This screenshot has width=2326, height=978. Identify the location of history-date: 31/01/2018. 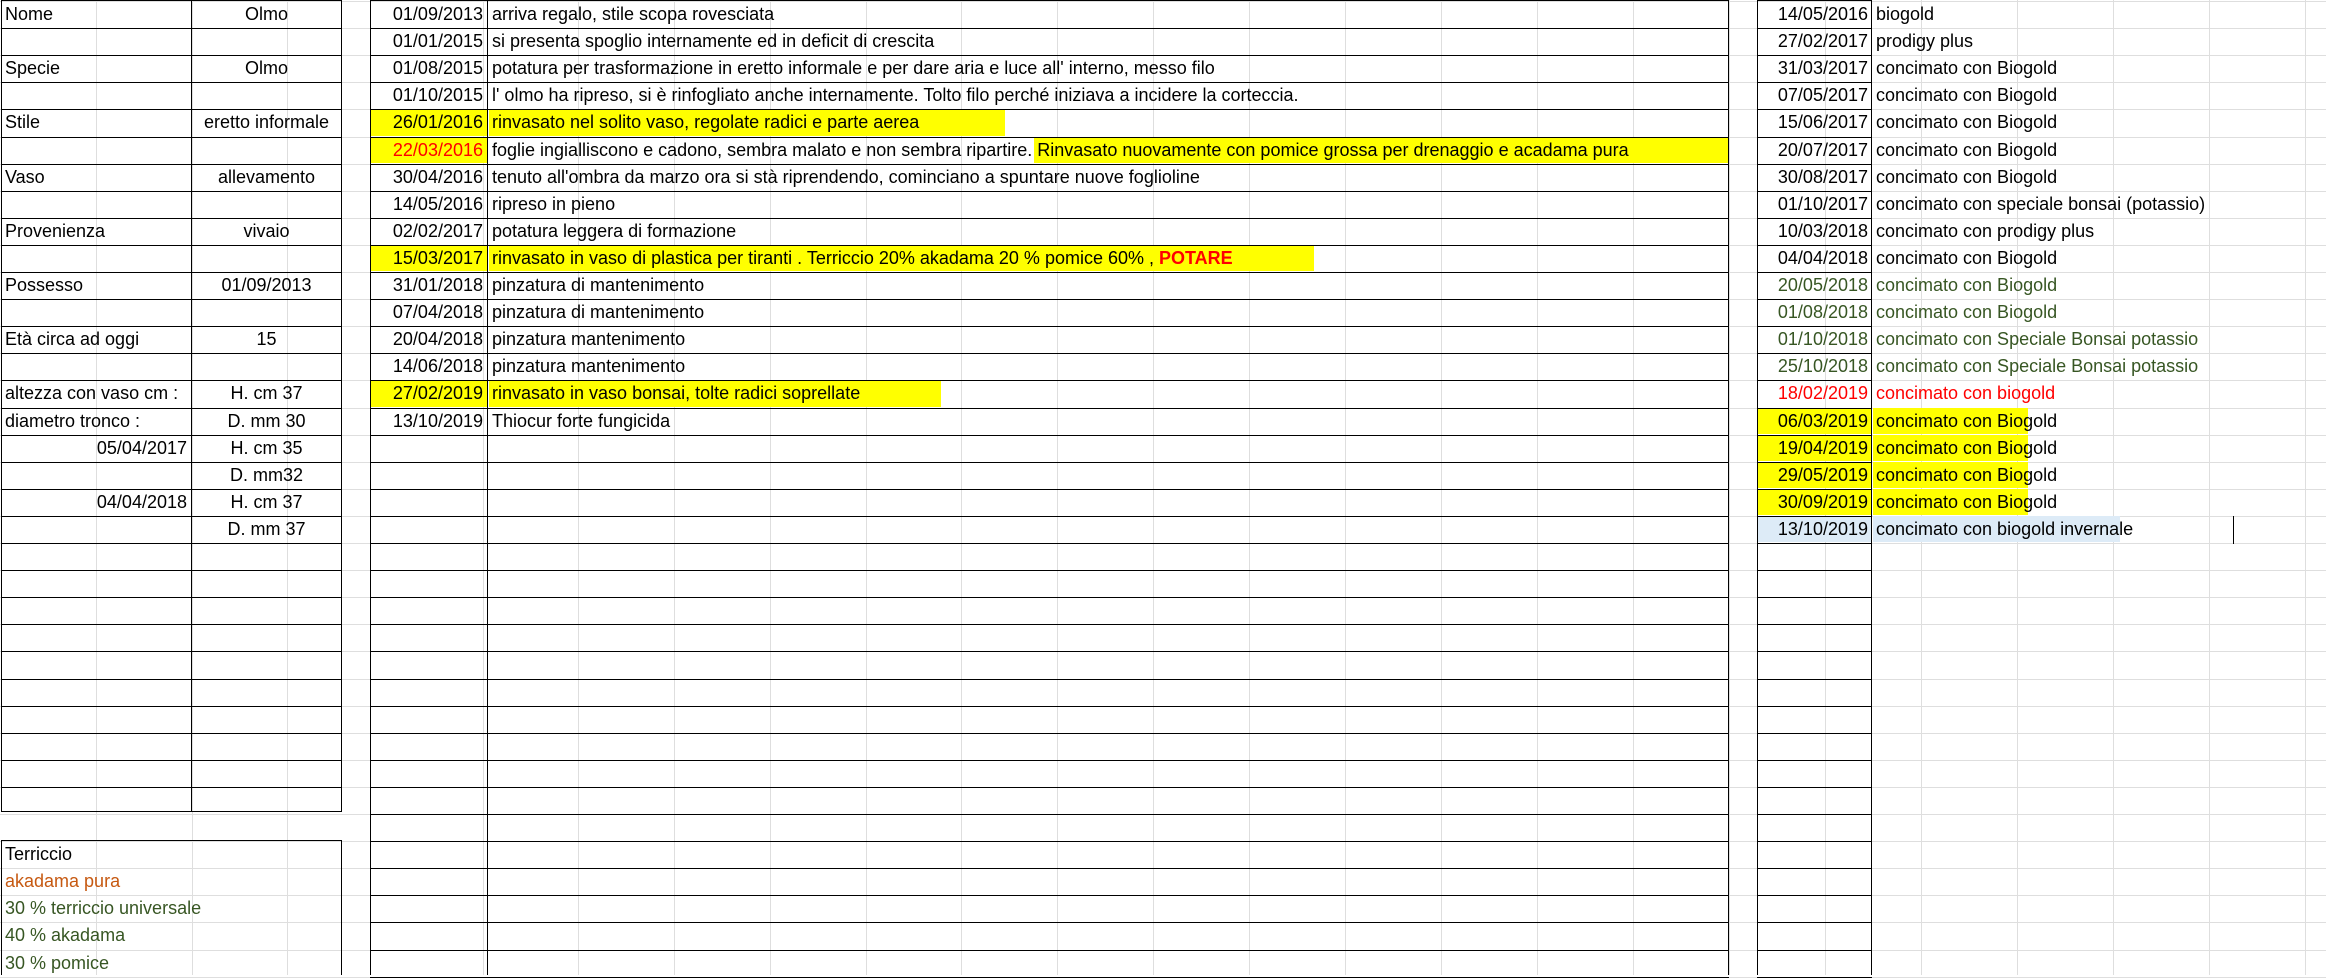
(429, 285).